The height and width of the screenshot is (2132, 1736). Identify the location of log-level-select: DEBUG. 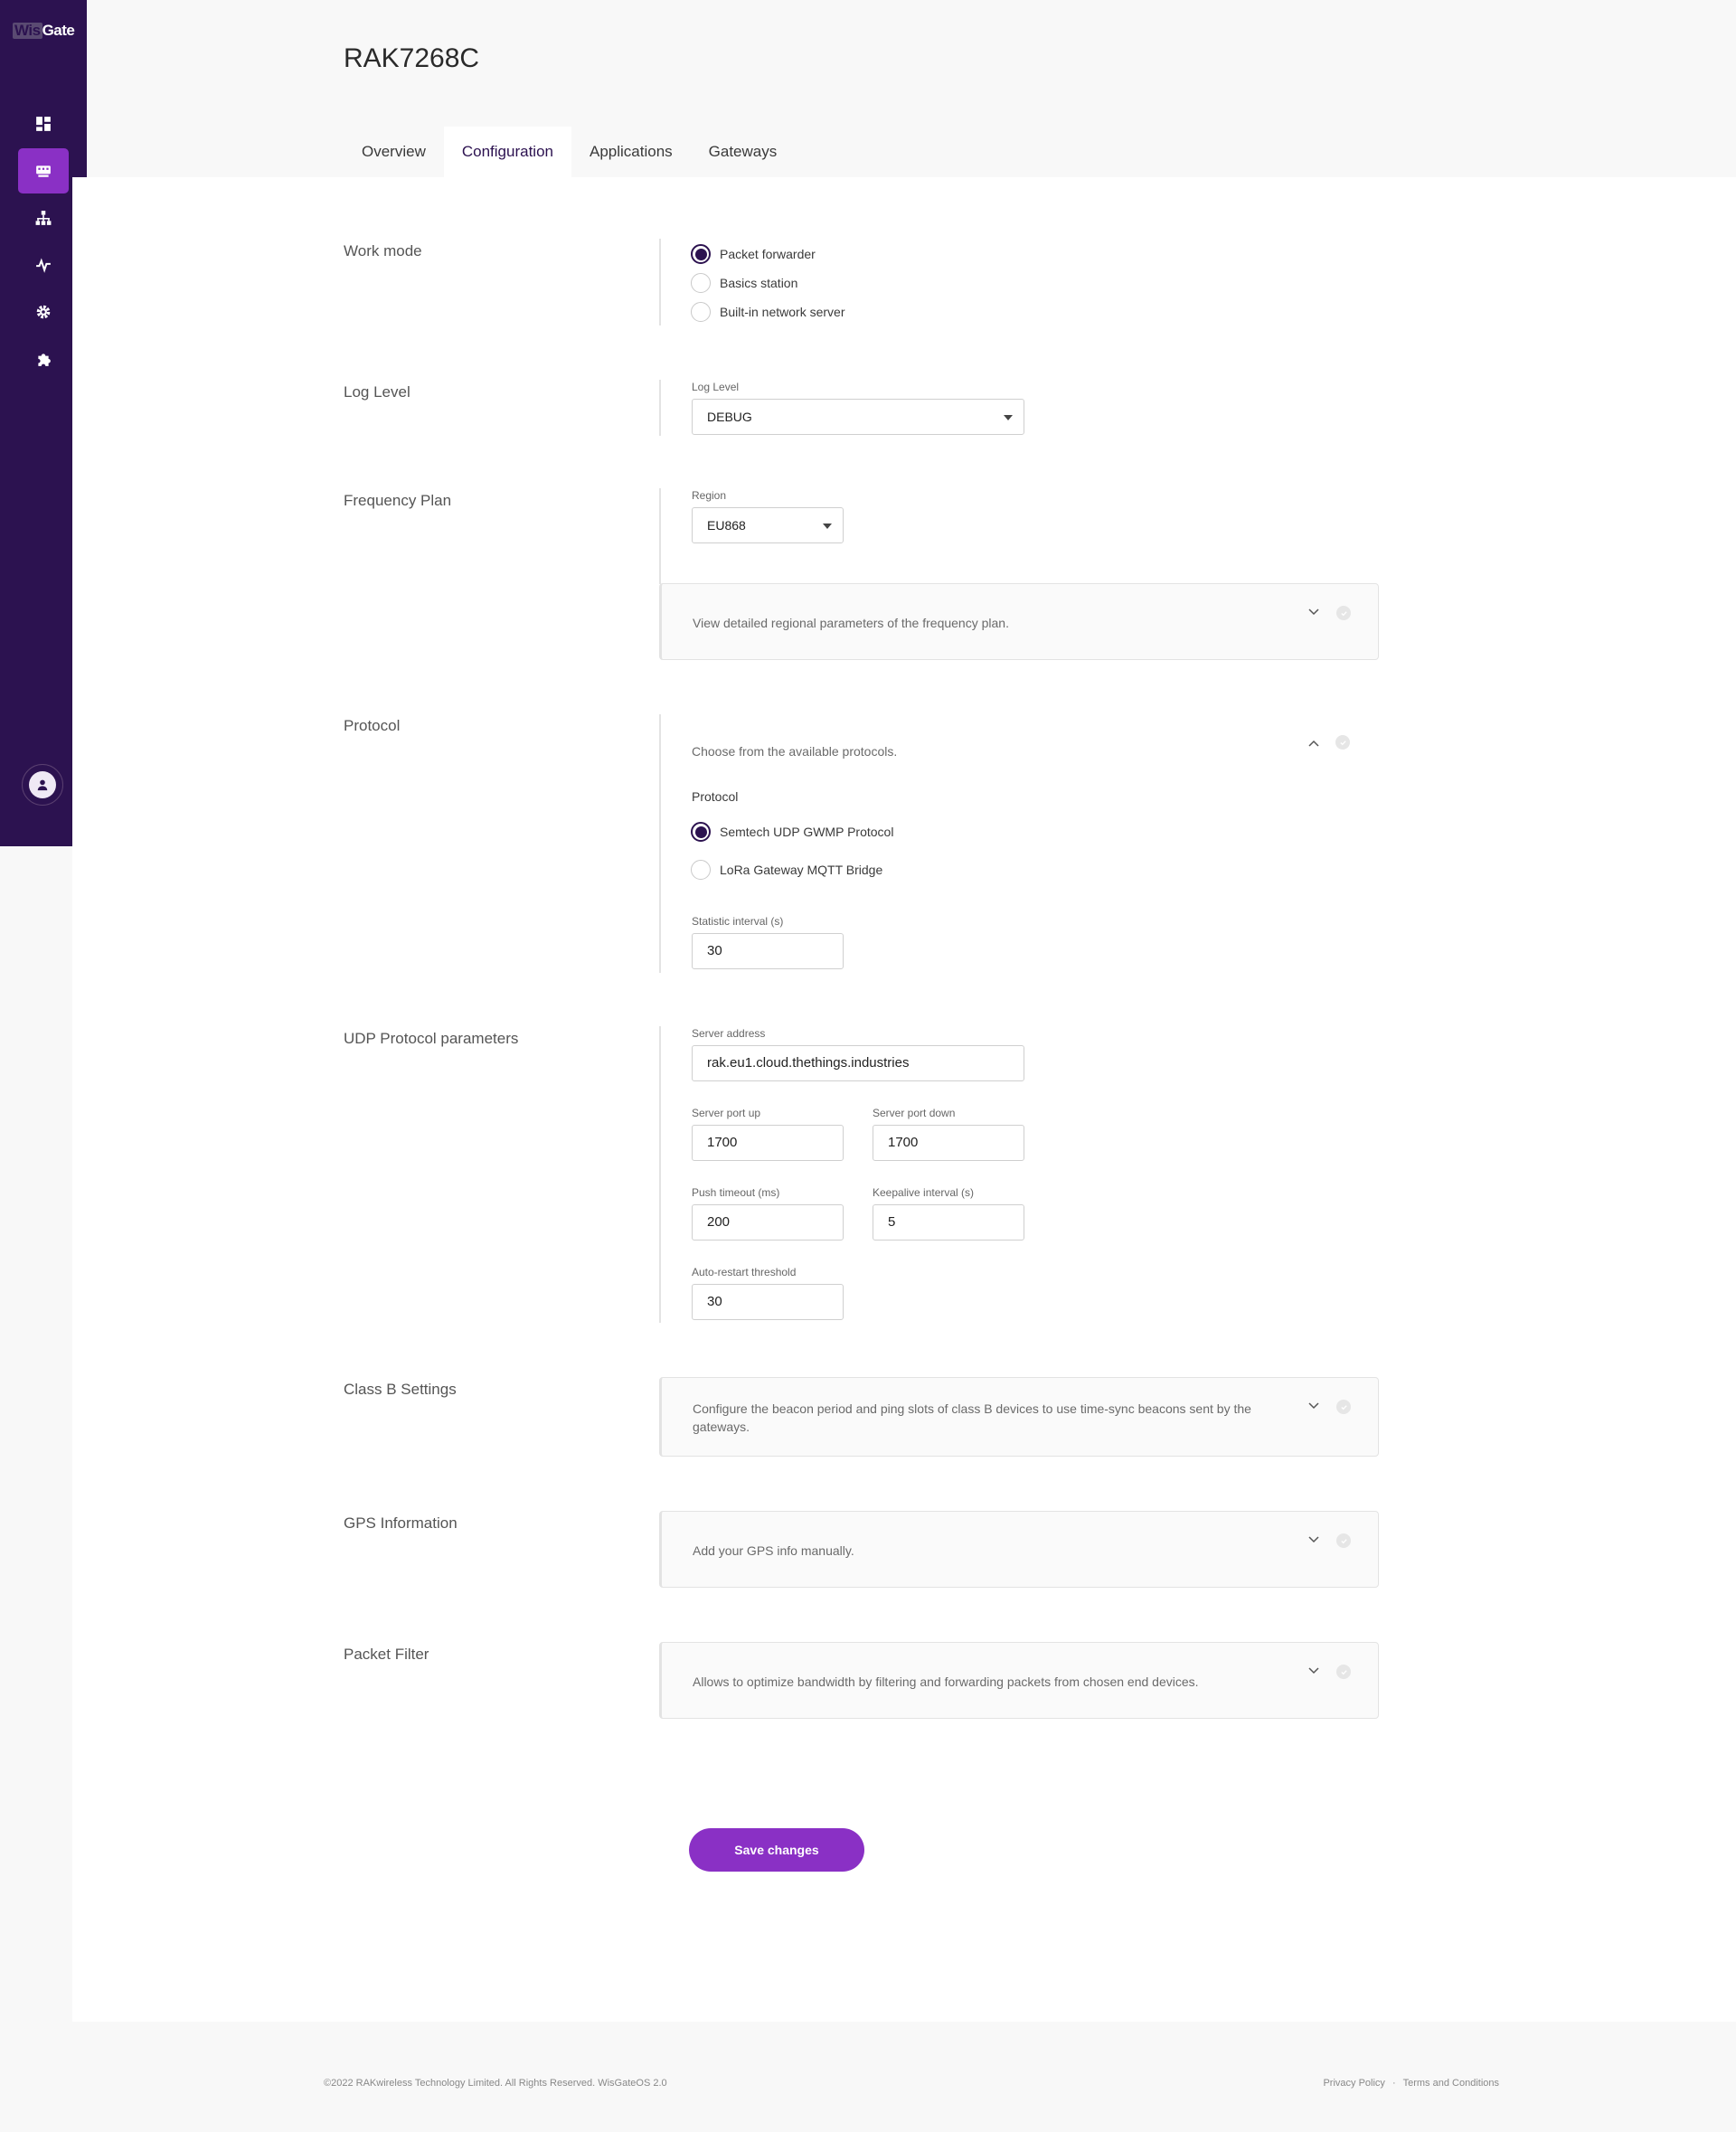
(858, 417).